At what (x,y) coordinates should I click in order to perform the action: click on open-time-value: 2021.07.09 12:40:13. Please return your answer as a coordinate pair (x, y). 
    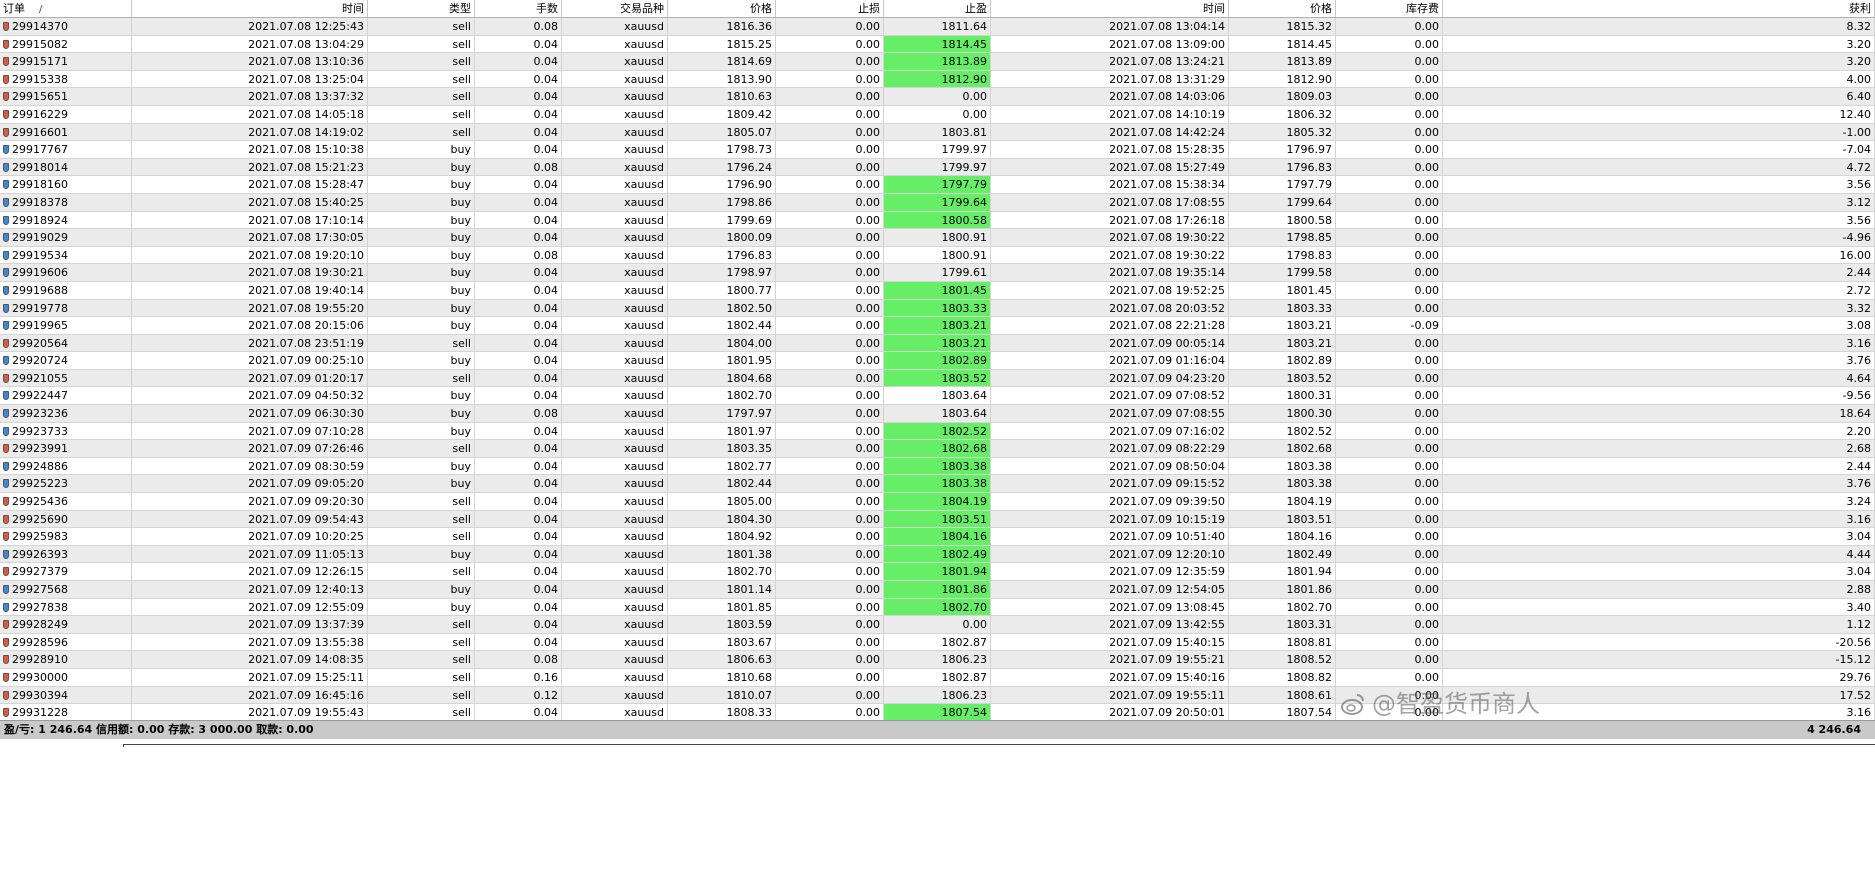
    Looking at the image, I should click on (306, 589).